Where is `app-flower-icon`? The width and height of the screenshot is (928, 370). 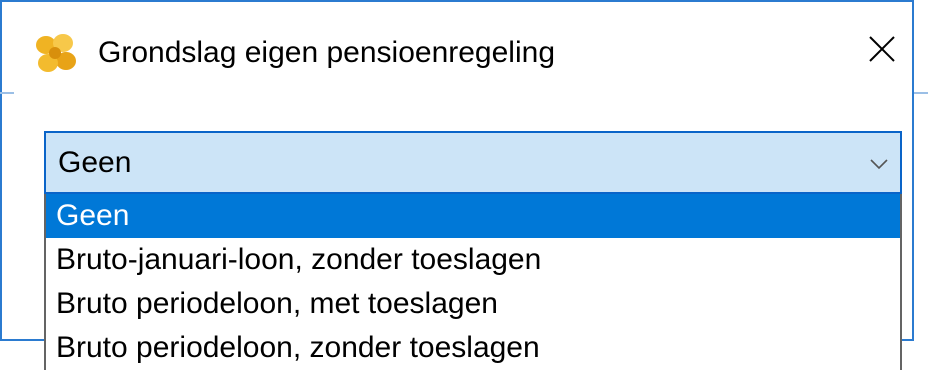
app-flower-icon is located at coordinates (55, 54).